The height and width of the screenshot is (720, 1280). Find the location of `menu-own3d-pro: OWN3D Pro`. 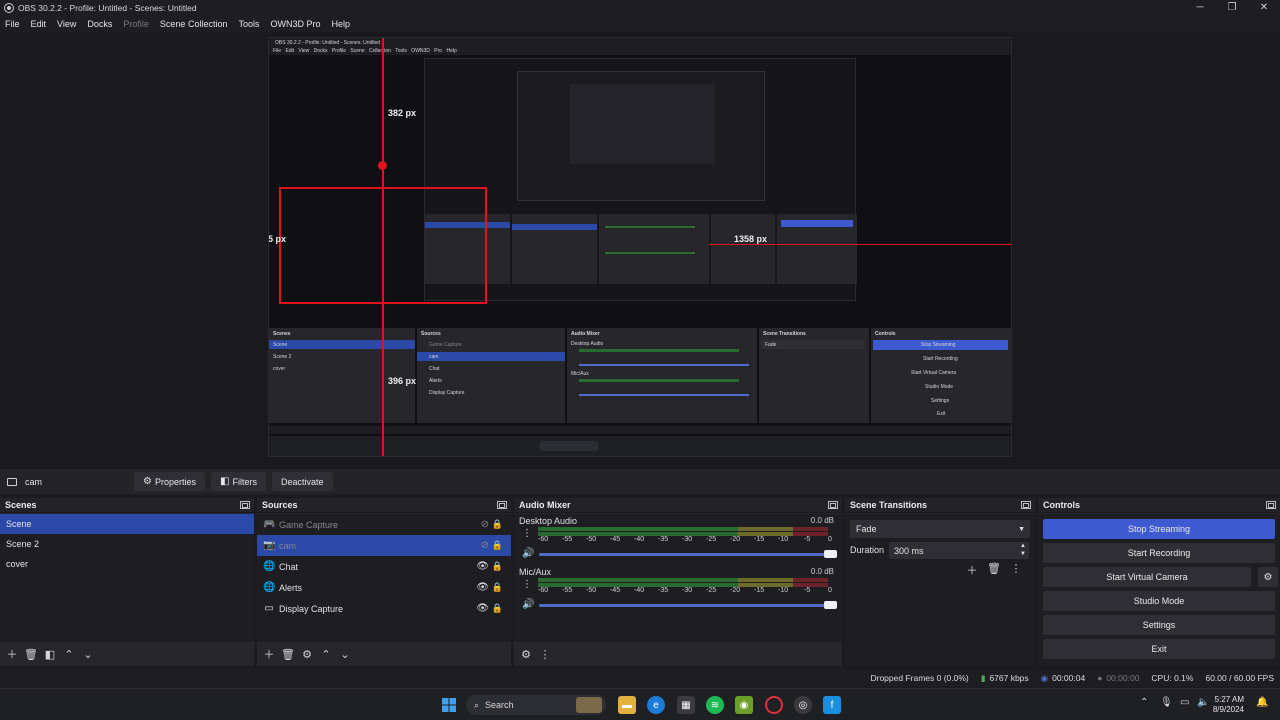

menu-own3d-pro: OWN3D Pro is located at coordinates (295, 24).